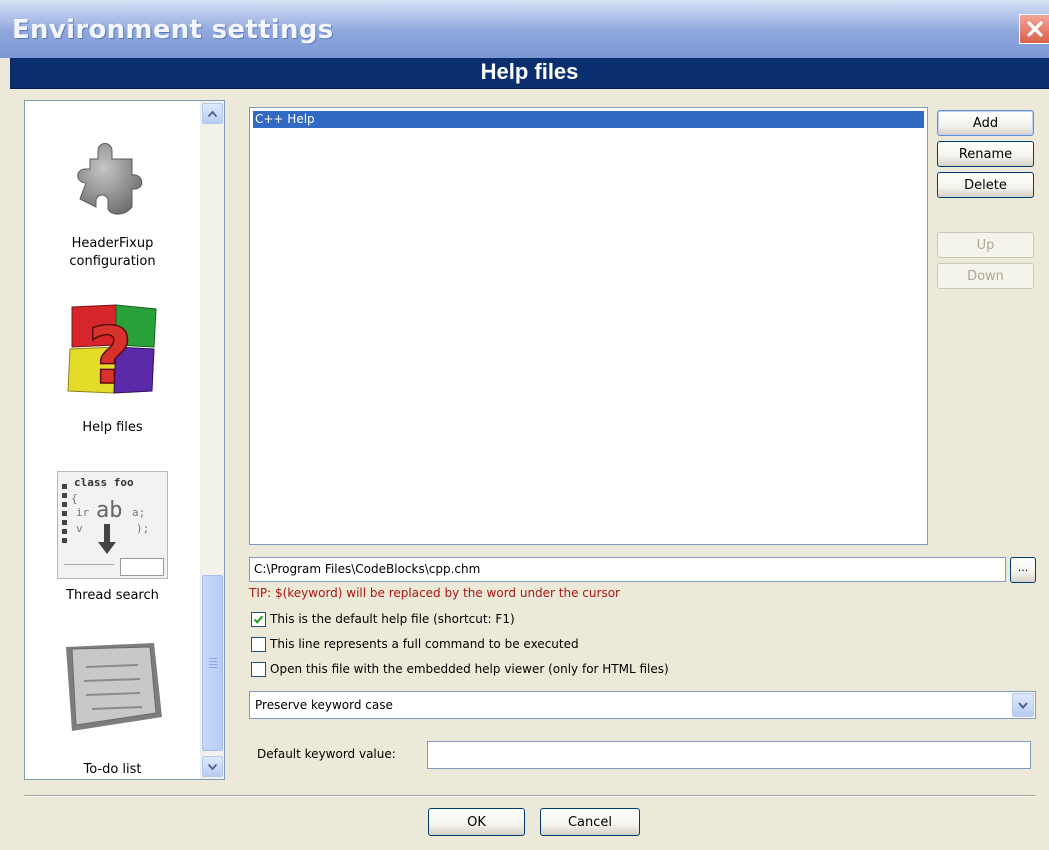  I want to click on ok-button: OK, so click(476, 822).